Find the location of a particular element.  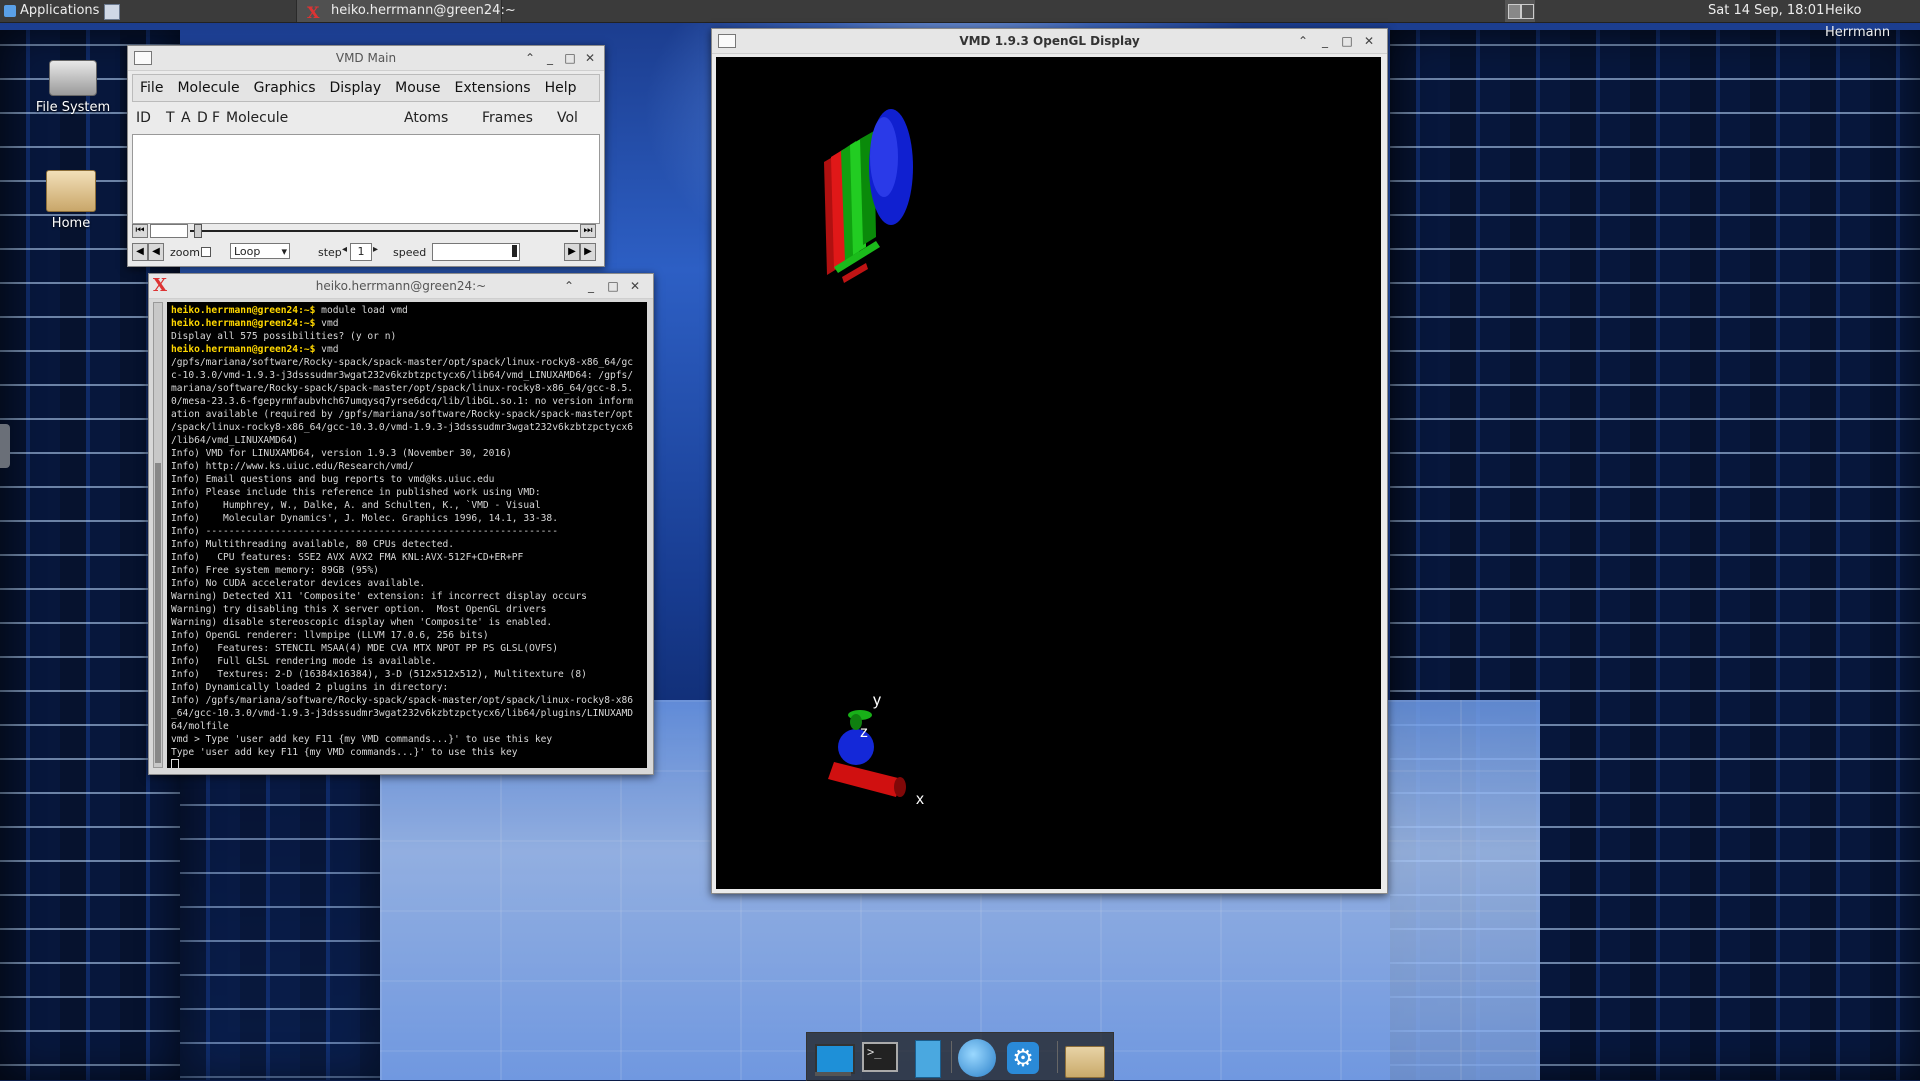

step-label: step is located at coordinates (330, 252).